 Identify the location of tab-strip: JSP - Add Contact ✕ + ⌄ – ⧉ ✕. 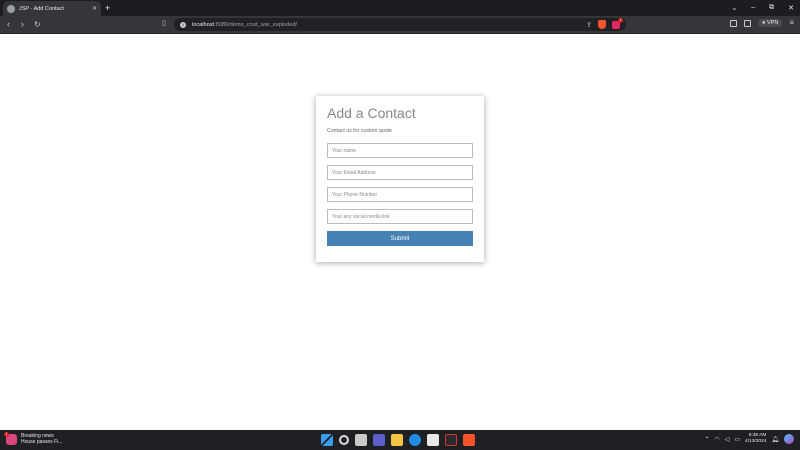
(400, 8).